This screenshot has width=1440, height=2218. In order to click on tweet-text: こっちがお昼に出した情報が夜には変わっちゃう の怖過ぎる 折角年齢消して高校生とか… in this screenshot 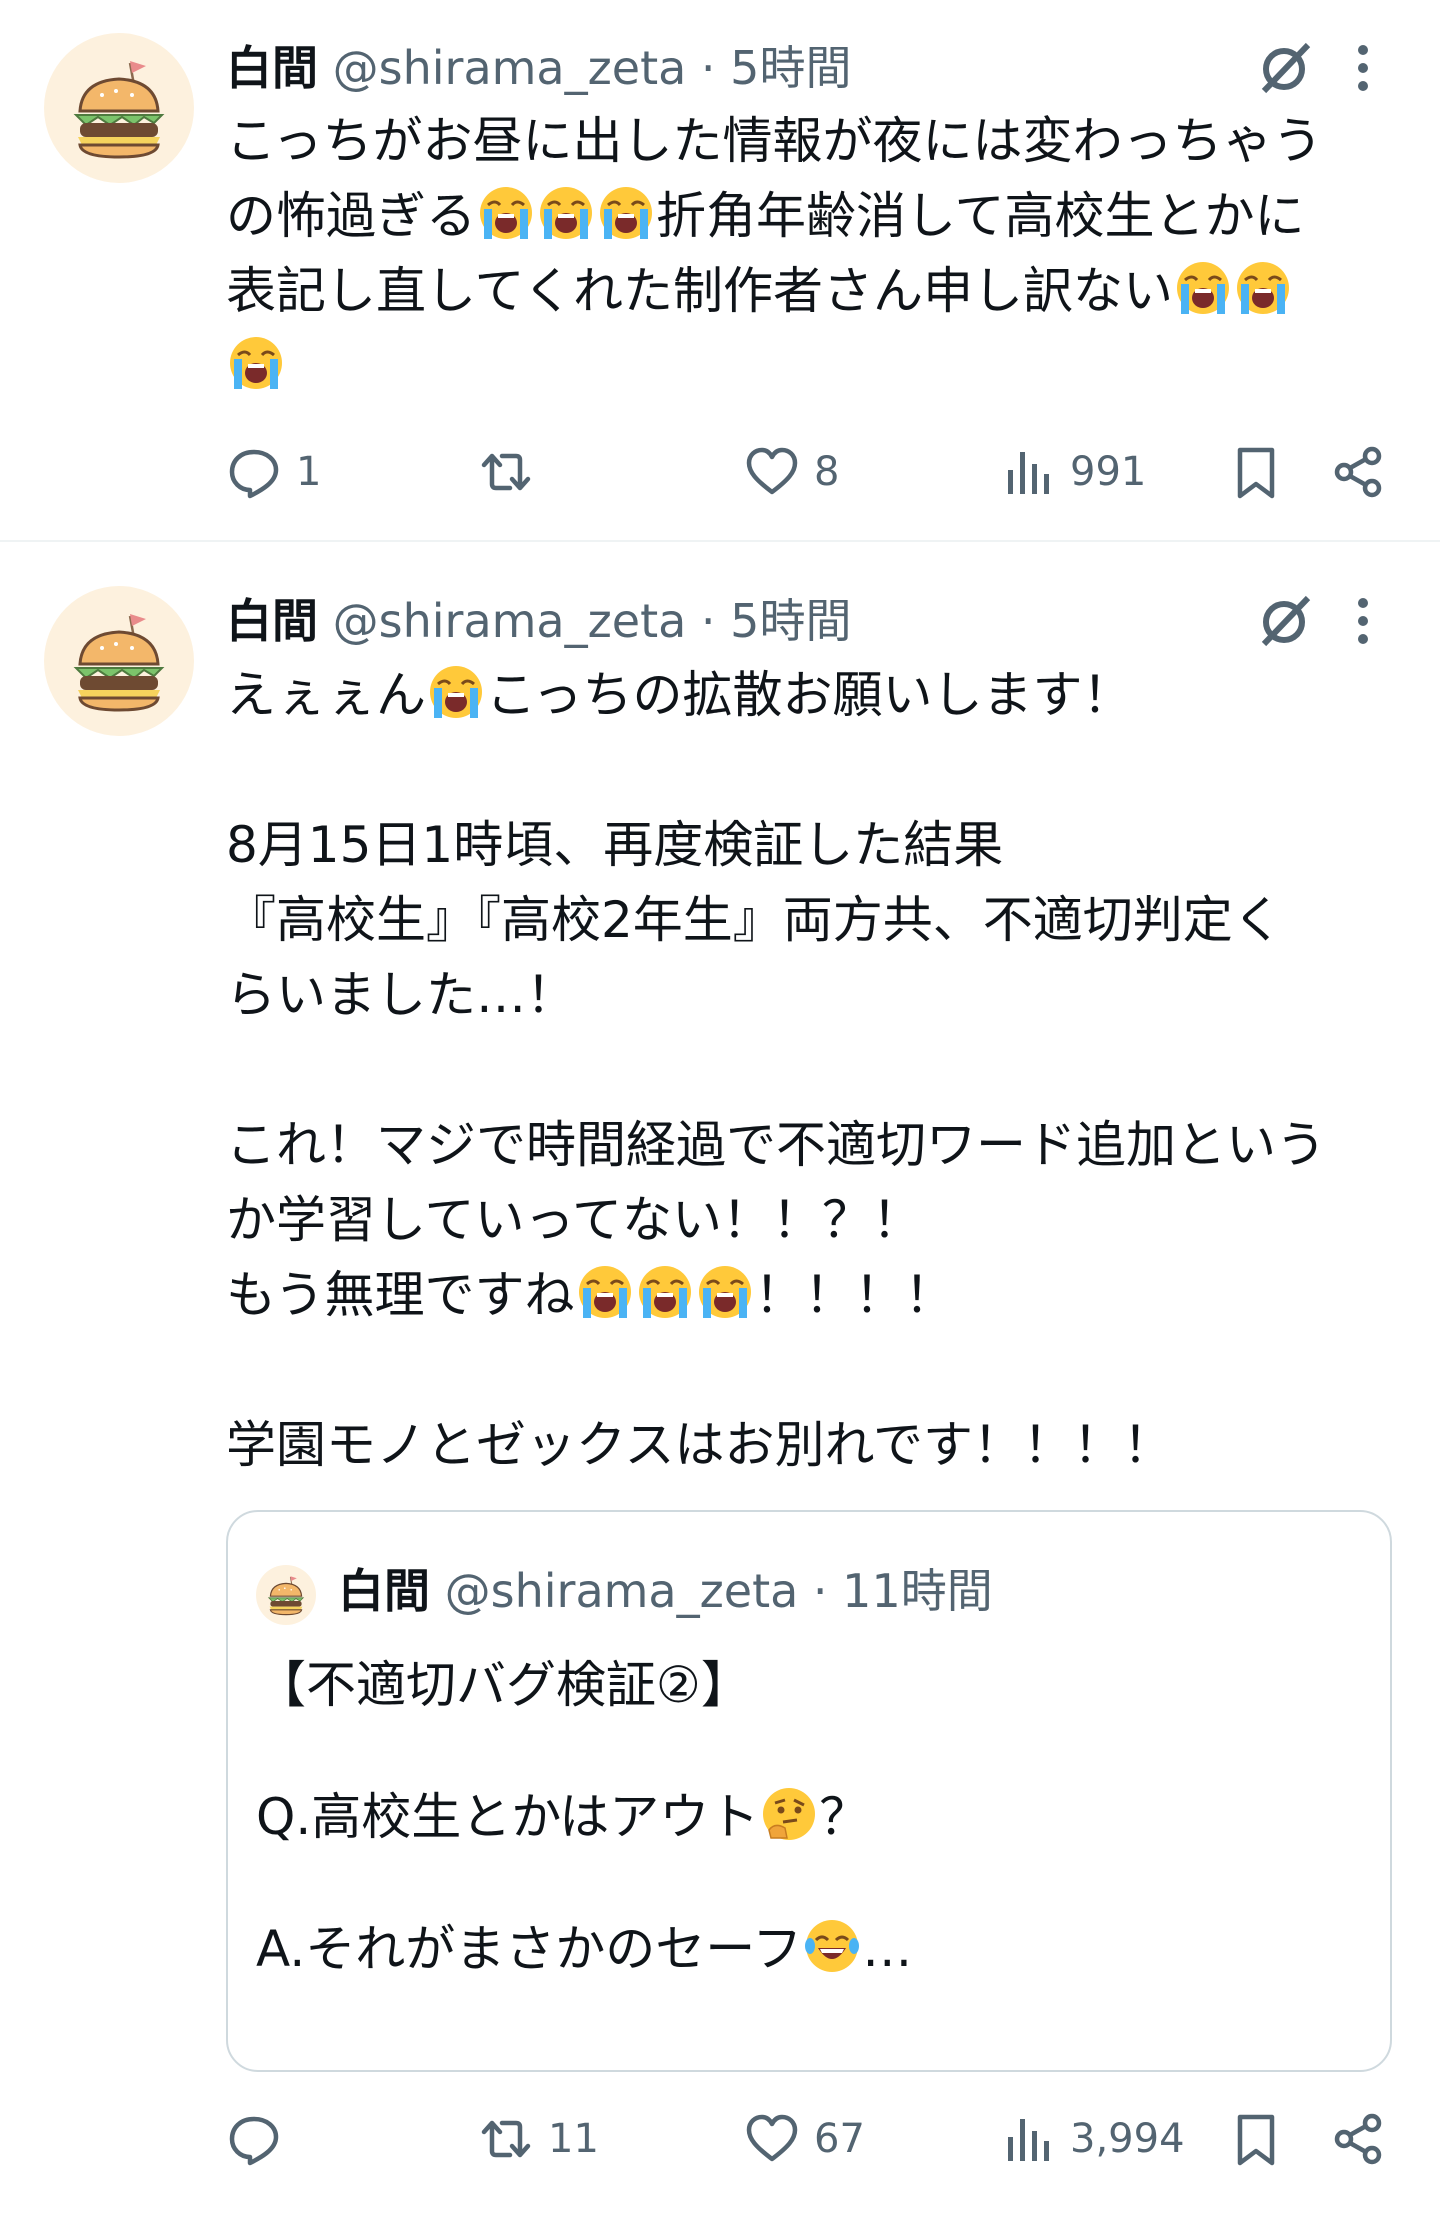, I will do `click(826, 254)`.